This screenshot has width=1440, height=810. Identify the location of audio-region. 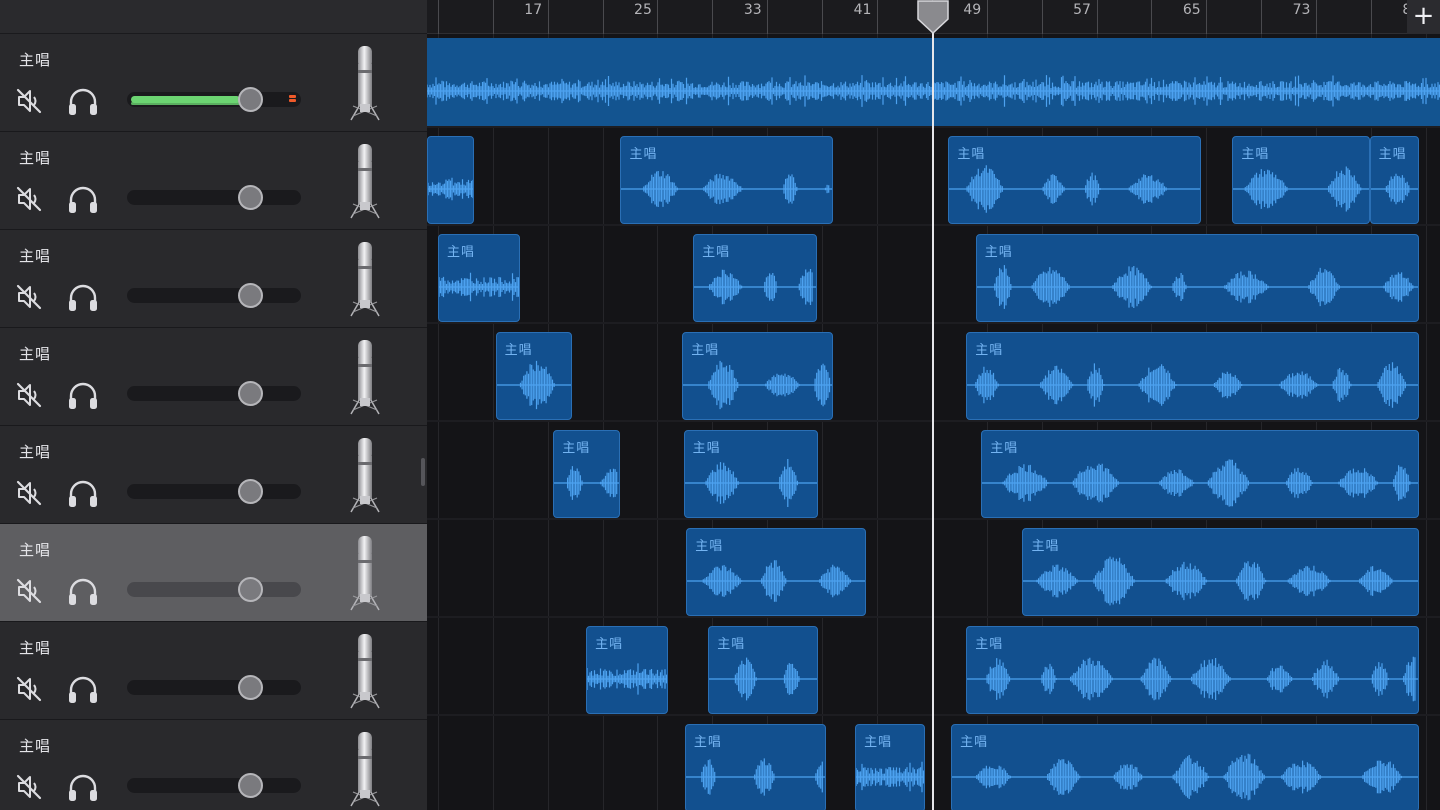
(450, 180).